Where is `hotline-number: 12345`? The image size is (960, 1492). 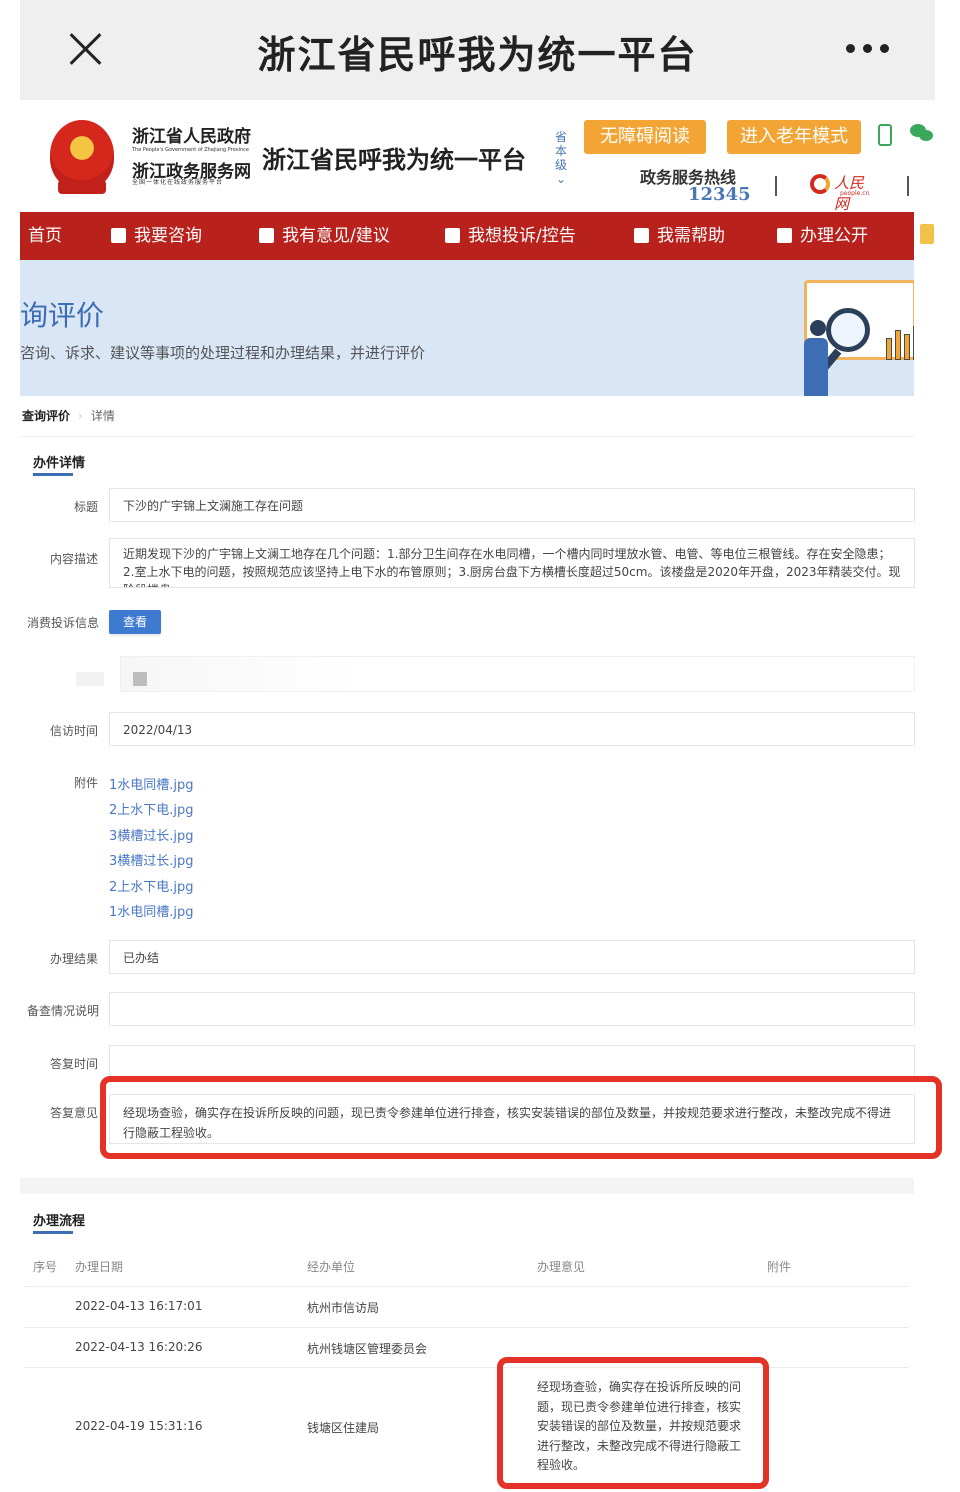
hotline-number: 12345 is located at coordinates (719, 194).